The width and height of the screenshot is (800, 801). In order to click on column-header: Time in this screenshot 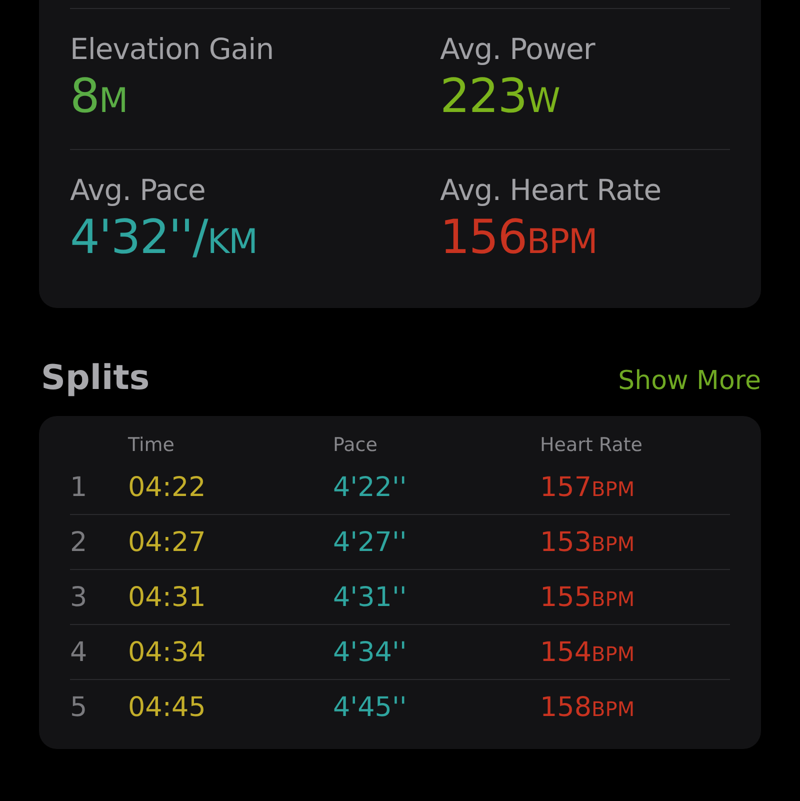, I will do `click(152, 445)`.